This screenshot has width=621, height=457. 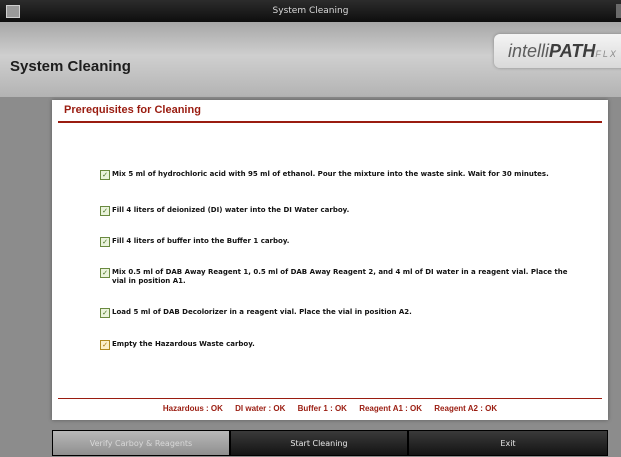 What do you see at coordinates (192, 408) in the screenshot?
I see `status-hazardous: Hazardous : OK` at bounding box center [192, 408].